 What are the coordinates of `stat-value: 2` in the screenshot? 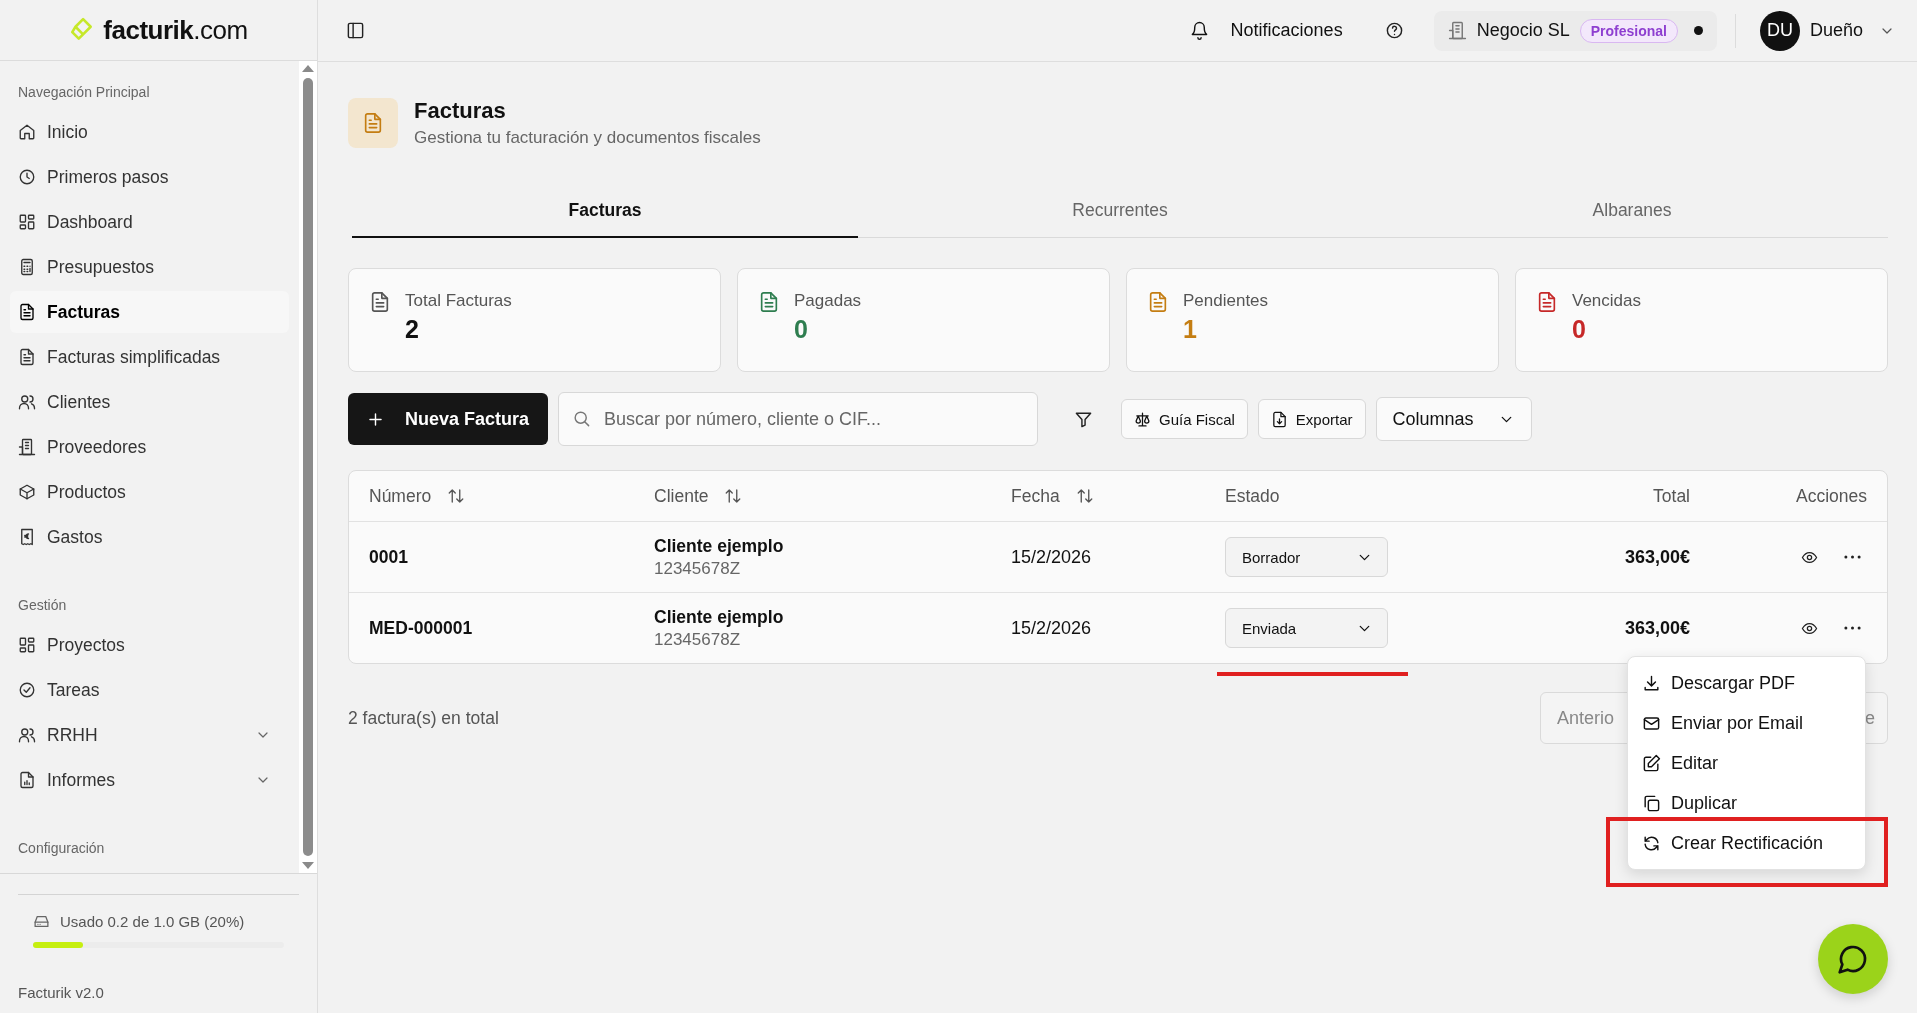 It's located at (412, 329).